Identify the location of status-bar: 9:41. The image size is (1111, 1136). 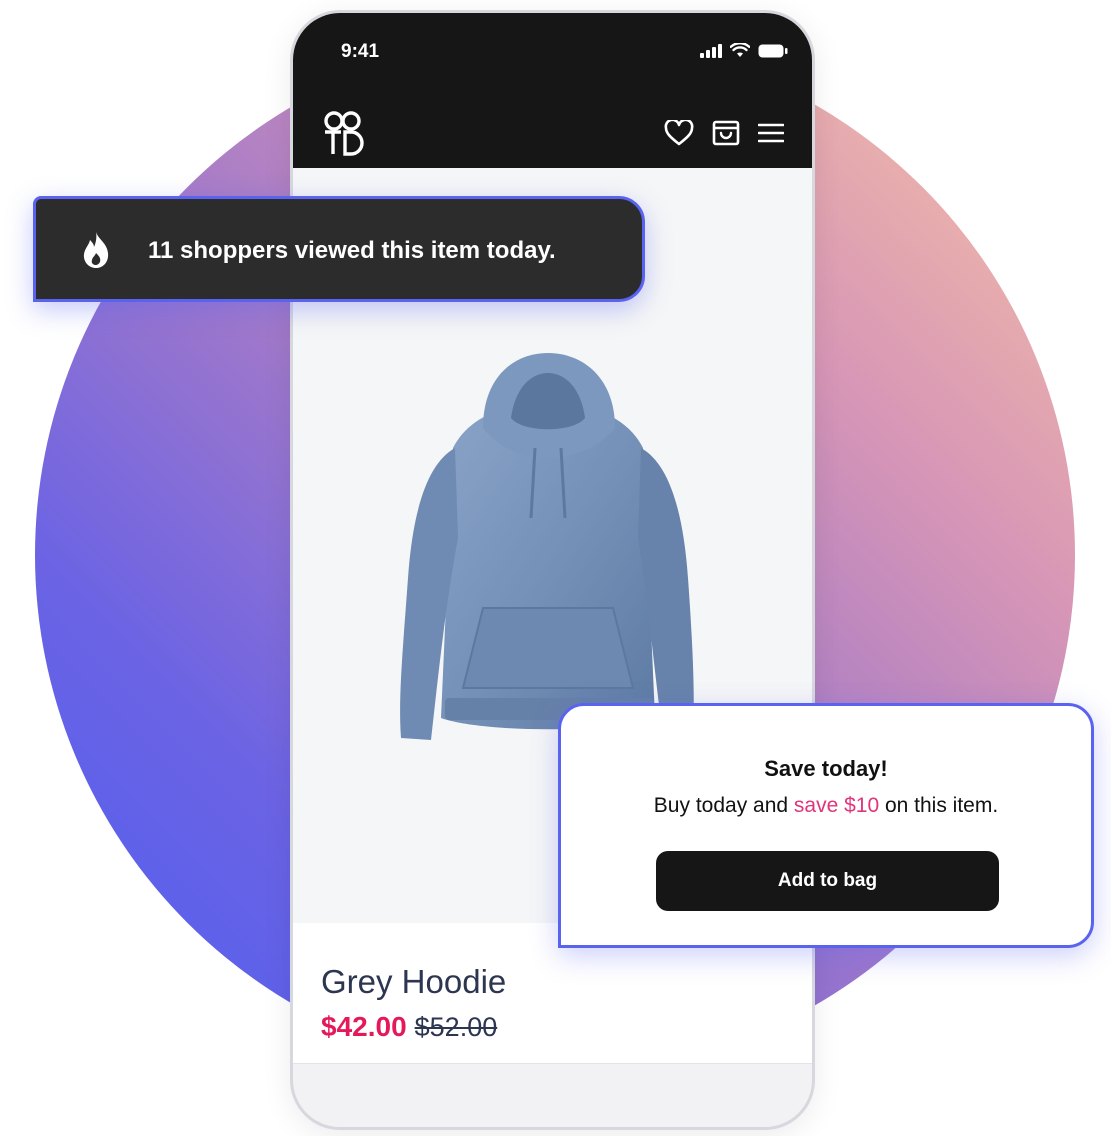
(552, 55).